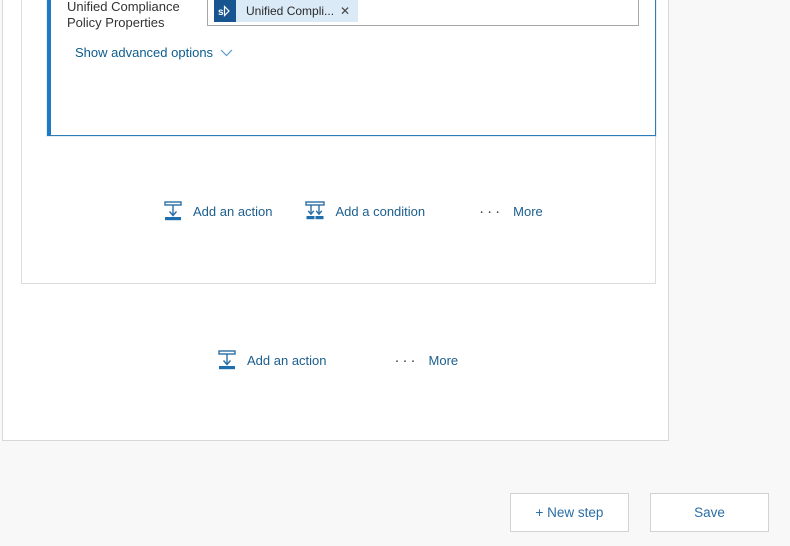 The width and height of the screenshot is (790, 546). I want to click on add-an-action-label-outer: Add an action, so click(287, 360).